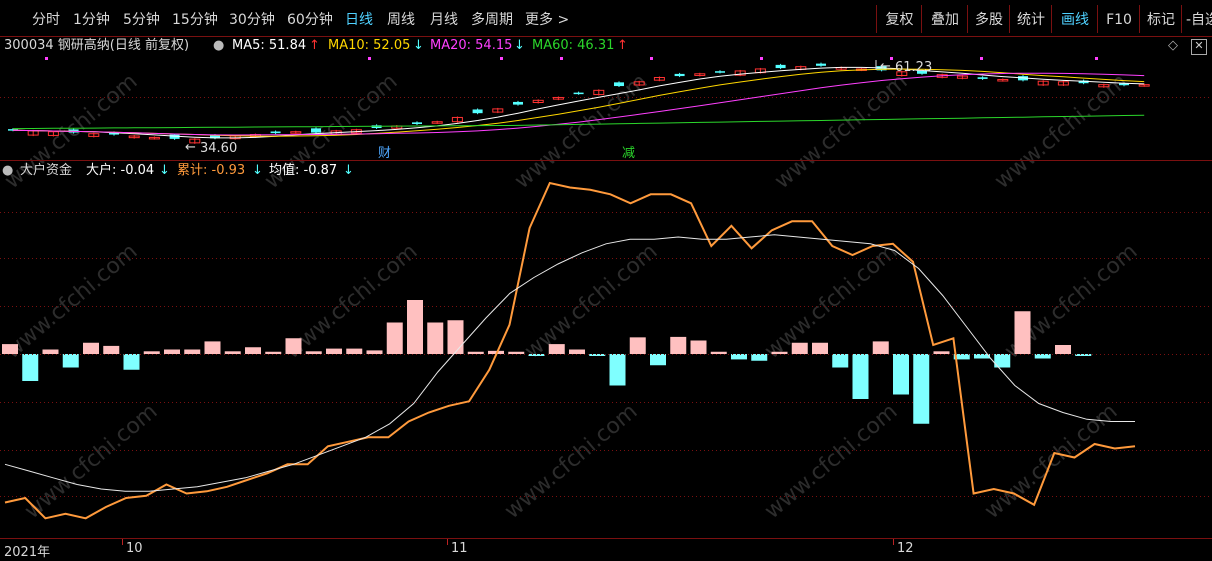  What do you see at coordinates (384, 153) in the screenshot?
I see `event-label-cai: 财` at bounding box center [384, 153].